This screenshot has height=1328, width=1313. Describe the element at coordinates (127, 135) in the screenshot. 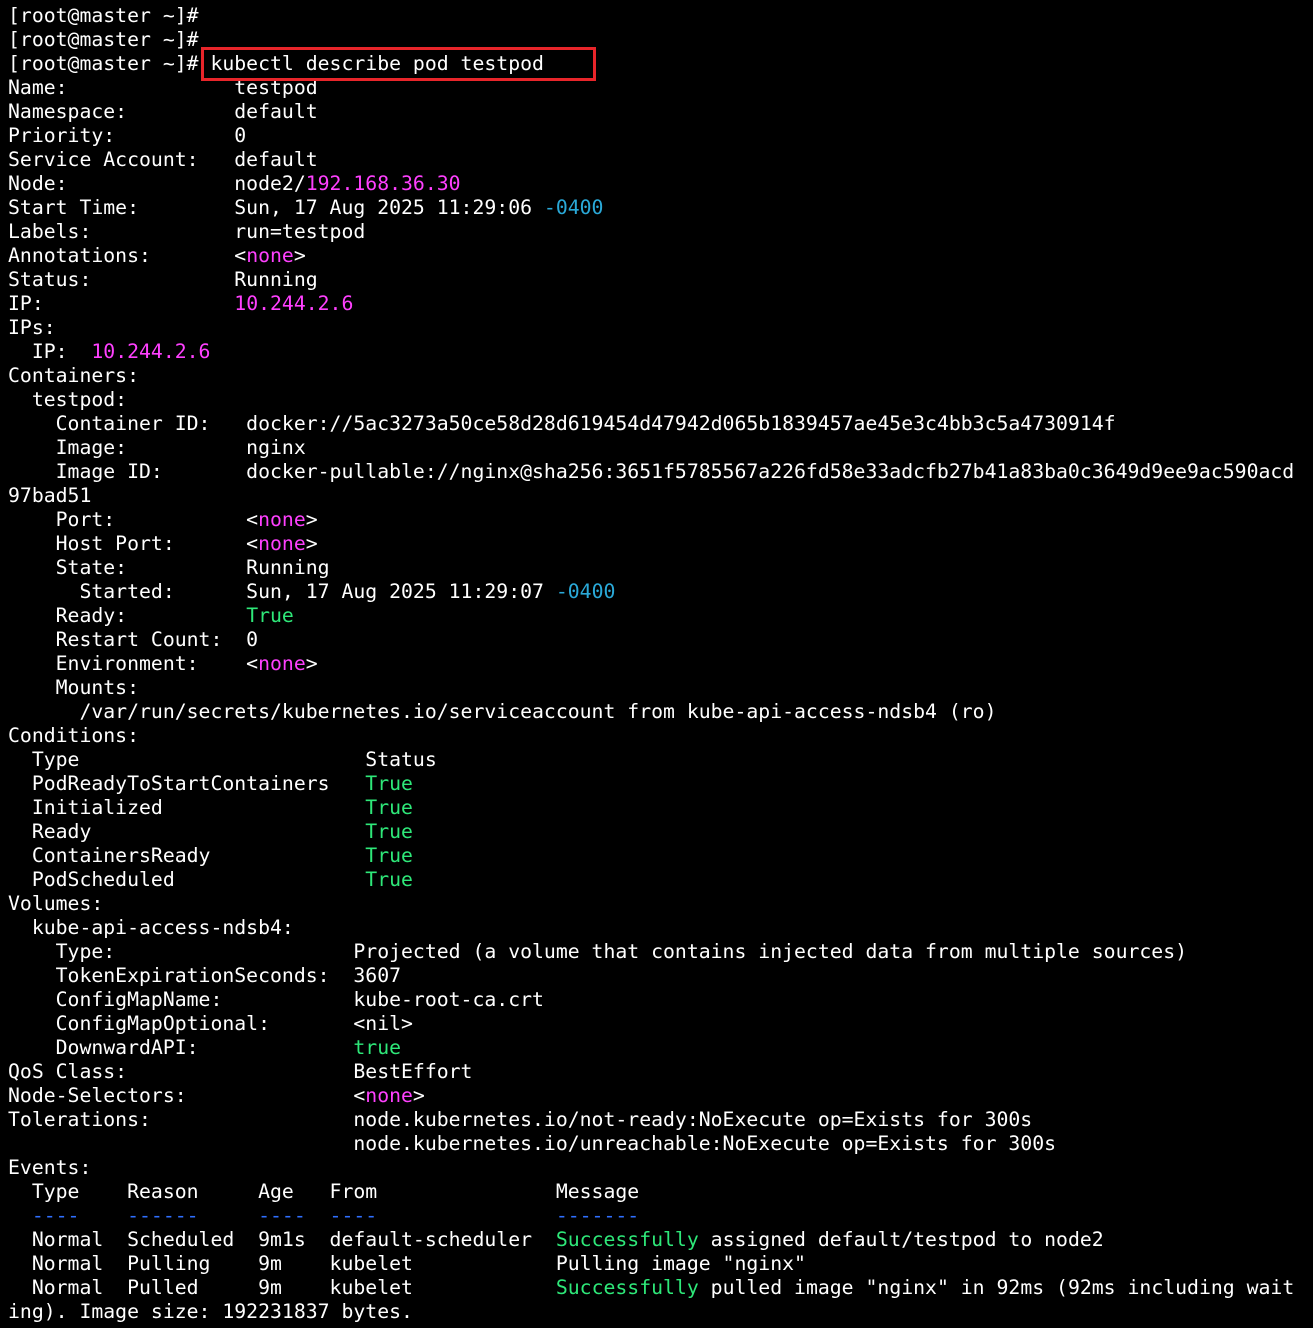

I see `terminal-text-segment: Priority: 0` at that location.